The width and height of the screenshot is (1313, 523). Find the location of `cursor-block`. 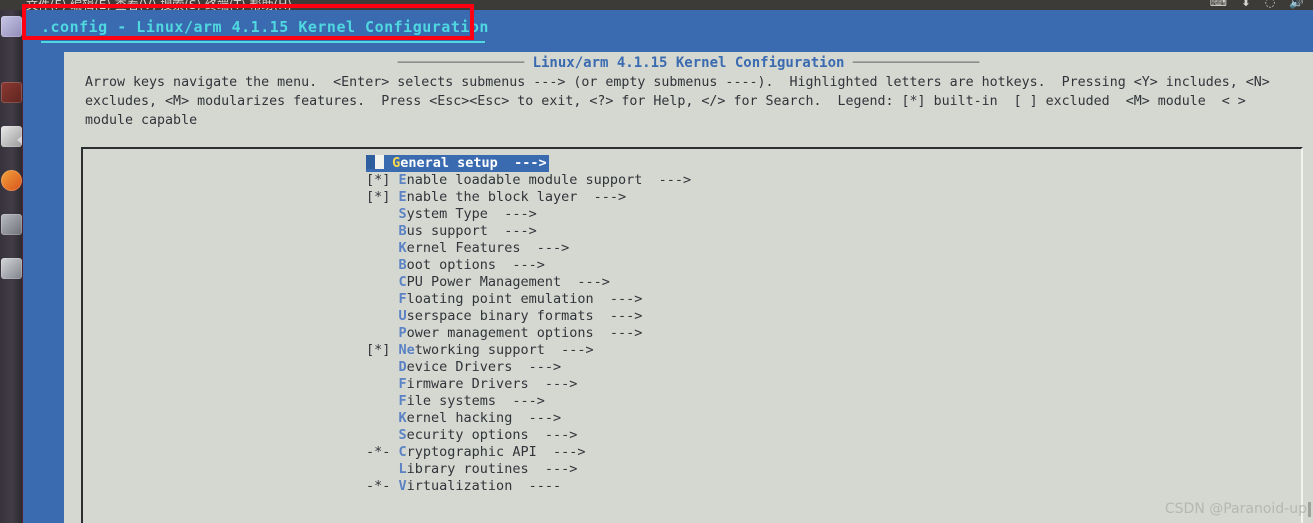

cursor-block is located at coordinates (379, 162).